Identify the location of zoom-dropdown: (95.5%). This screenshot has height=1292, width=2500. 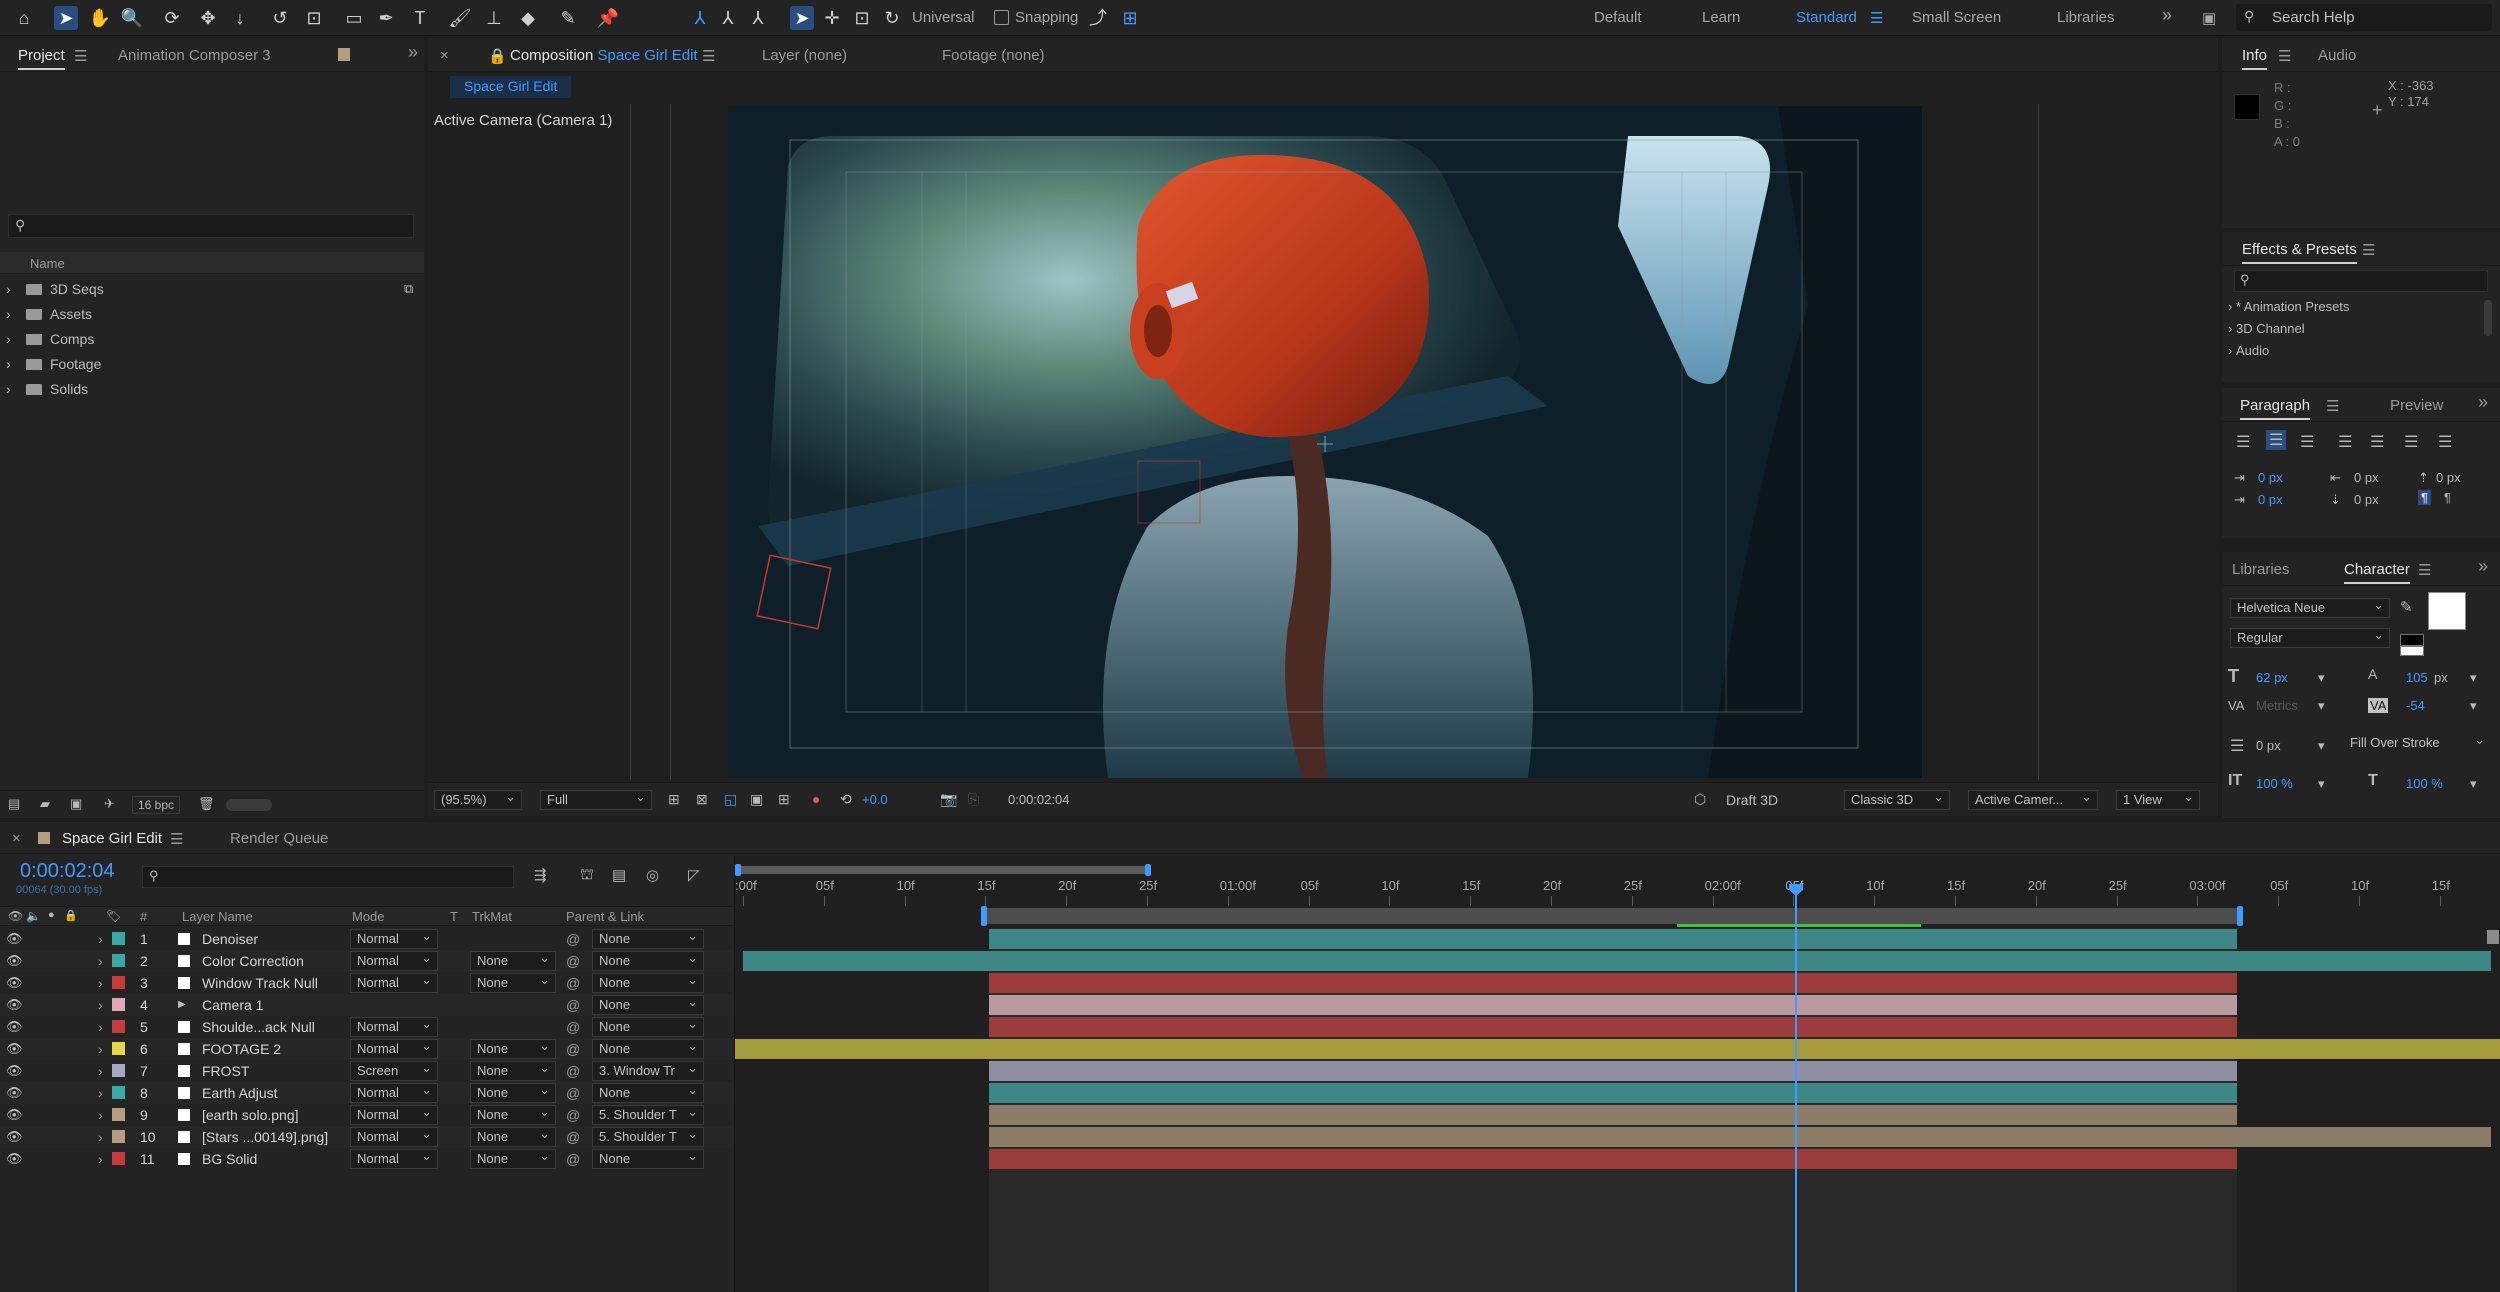
(478, 799).